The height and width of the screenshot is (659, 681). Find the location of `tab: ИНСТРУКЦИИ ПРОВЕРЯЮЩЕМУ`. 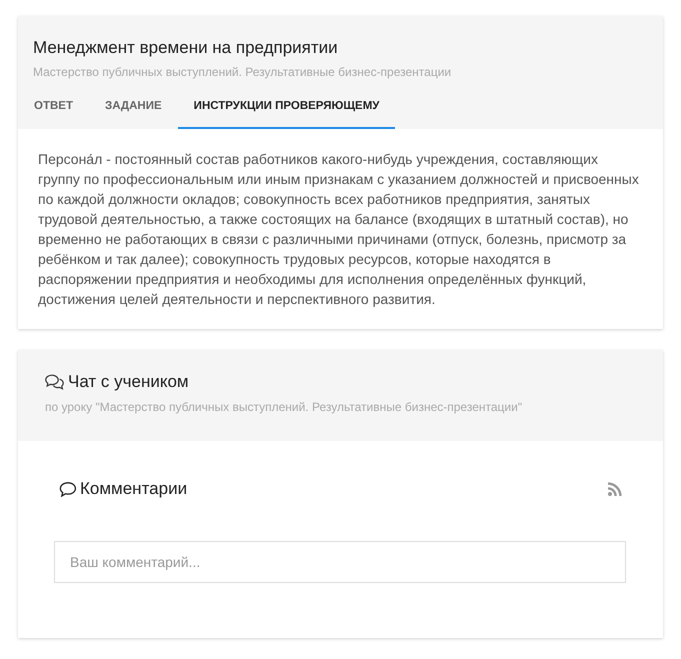

tab: ИНСТРУКЦИИ ПРОВЕРЯЮЩЕМУ is located at coordinates (287, 107).